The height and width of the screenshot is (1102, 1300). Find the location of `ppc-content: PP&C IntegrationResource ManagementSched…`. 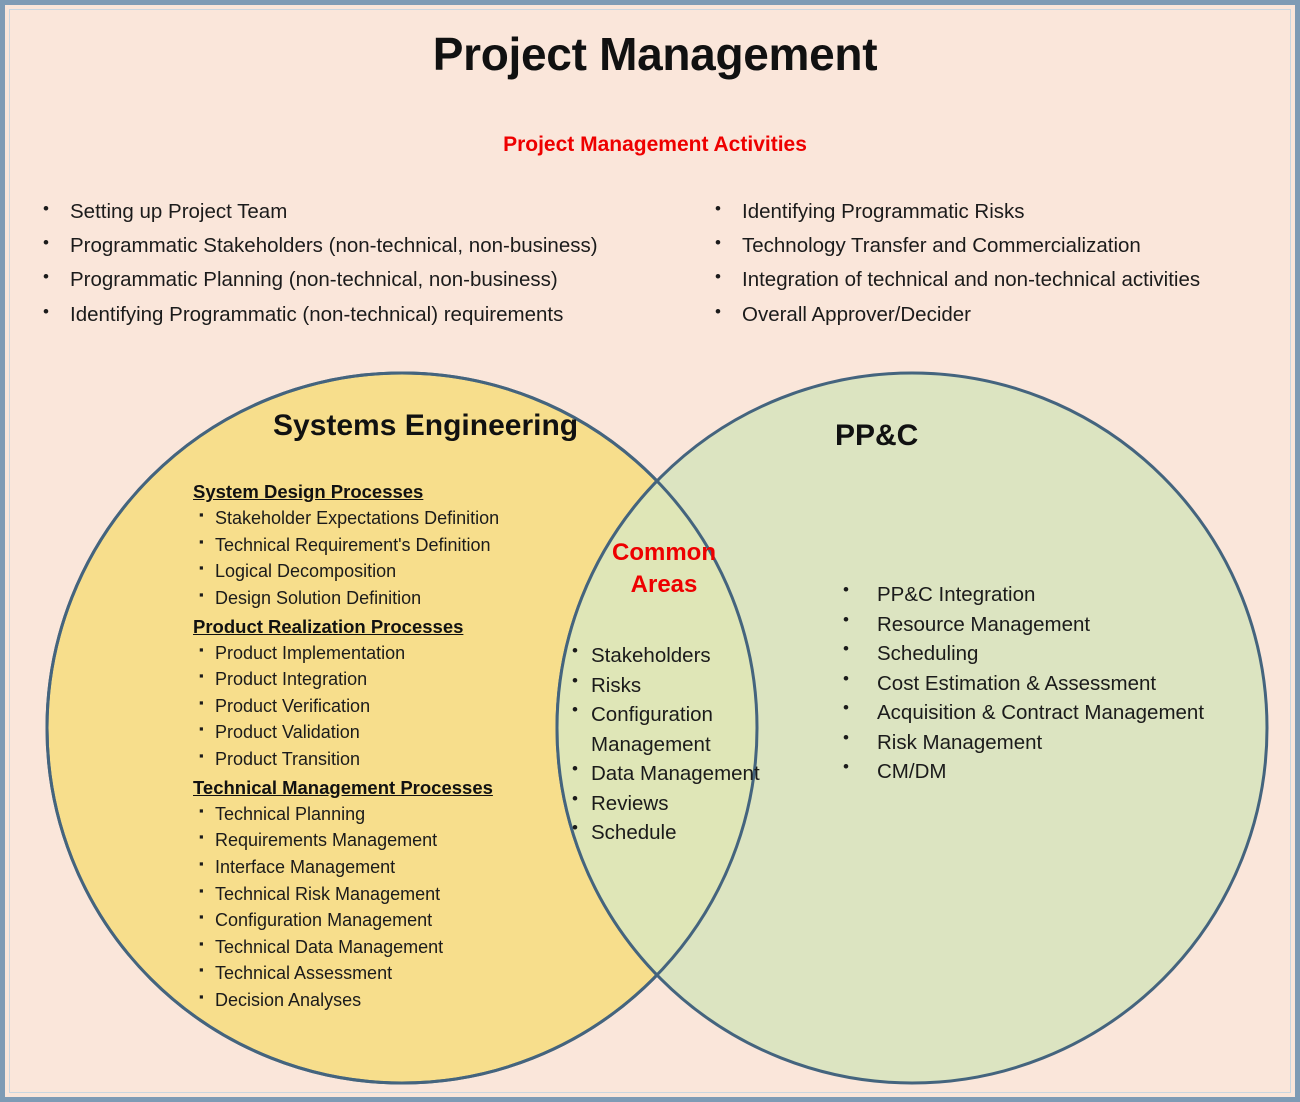

ppc-content: PP&C IntegrationResource ManagementSched… is located at coordinates (1035, 682).